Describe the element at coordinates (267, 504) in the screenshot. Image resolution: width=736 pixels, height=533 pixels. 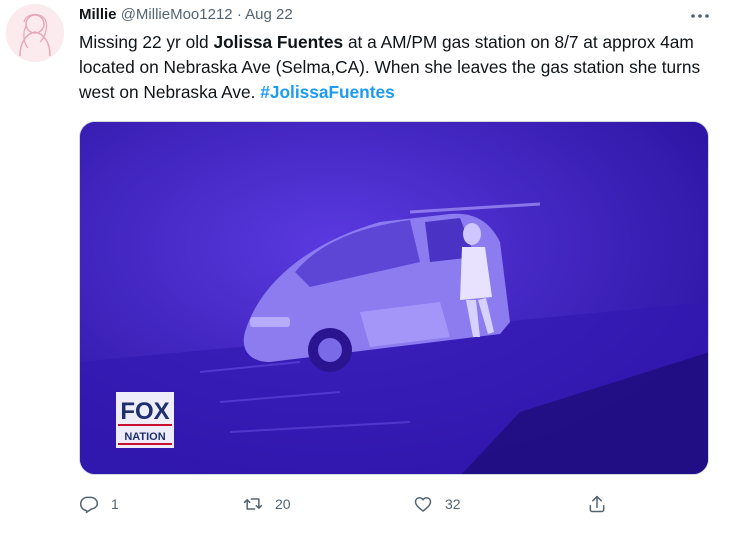
I see `retweet-button: 20` at that location.